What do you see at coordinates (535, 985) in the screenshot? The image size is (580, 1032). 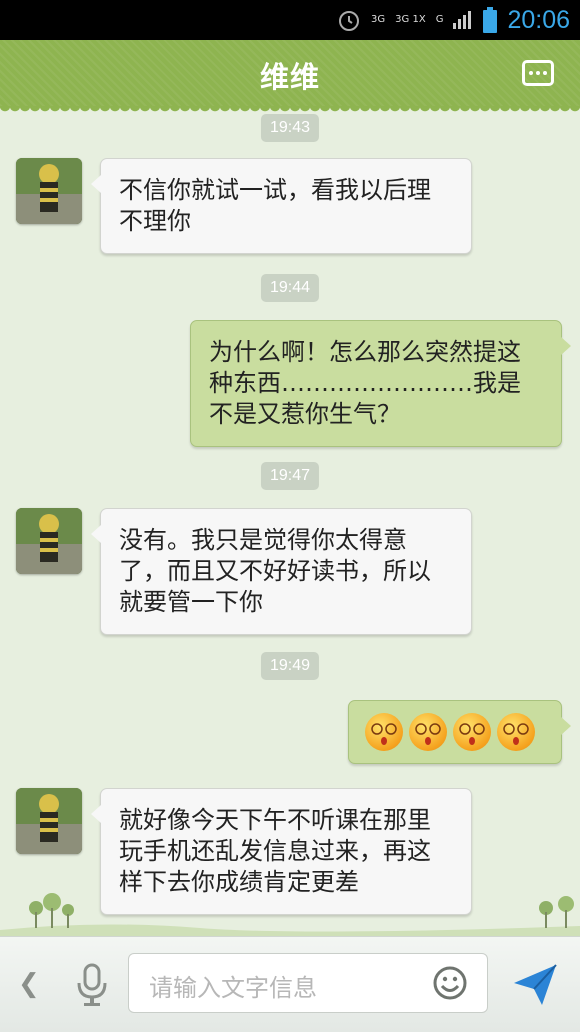 I see `send-icon` at bounding box center [535, 985].